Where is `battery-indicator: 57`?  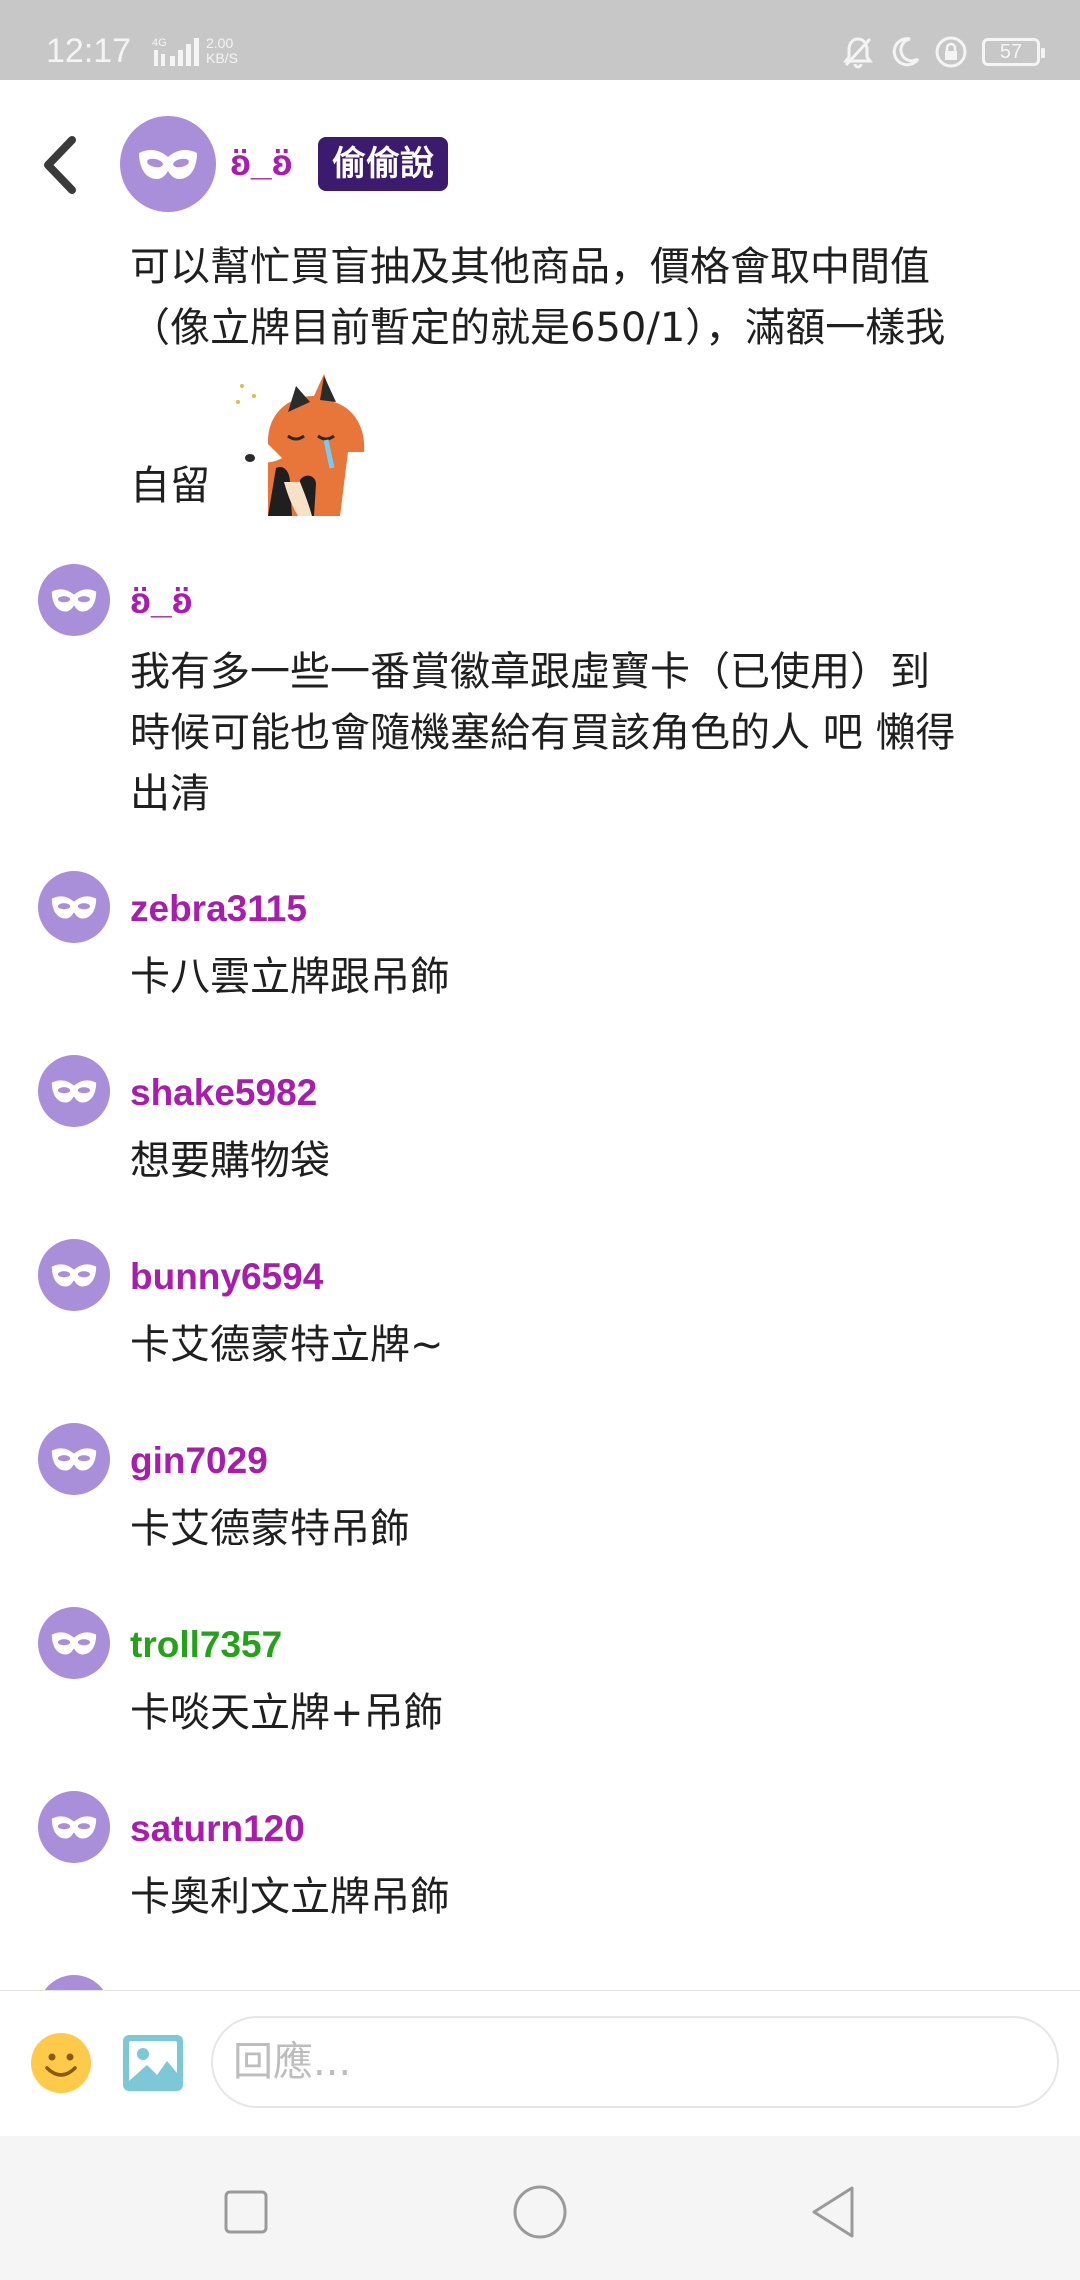
battery-indicator: 57 is located at coordinates (1013, 52).